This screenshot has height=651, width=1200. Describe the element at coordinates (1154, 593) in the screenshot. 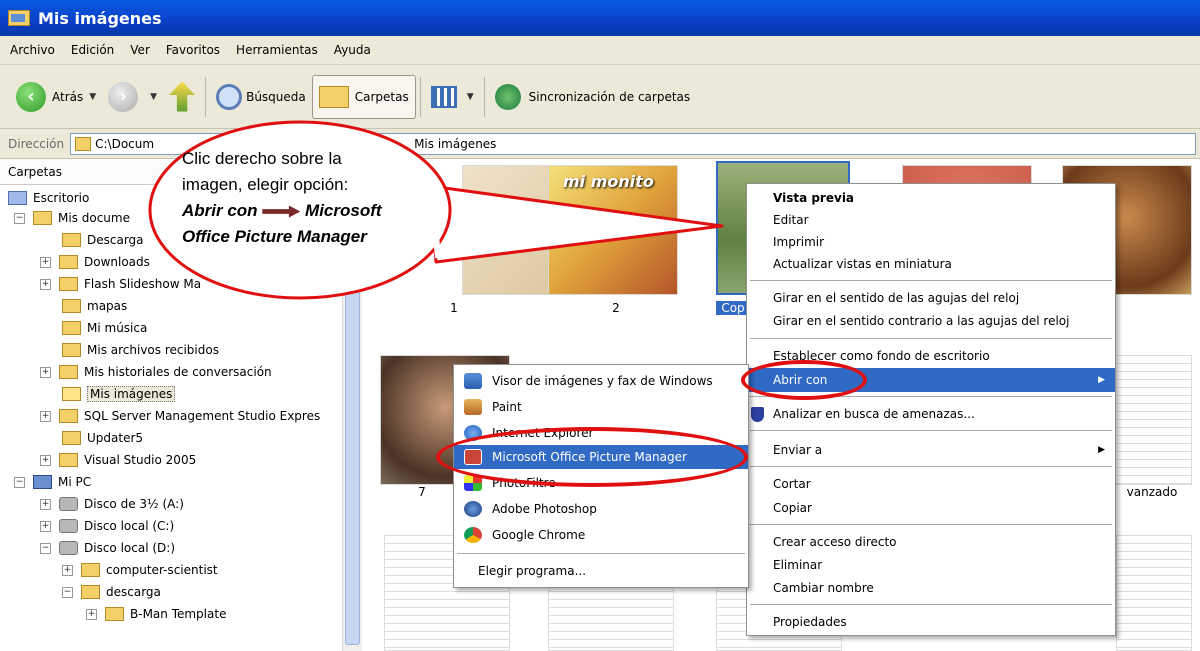

I see `thumbnail-image` at that location.